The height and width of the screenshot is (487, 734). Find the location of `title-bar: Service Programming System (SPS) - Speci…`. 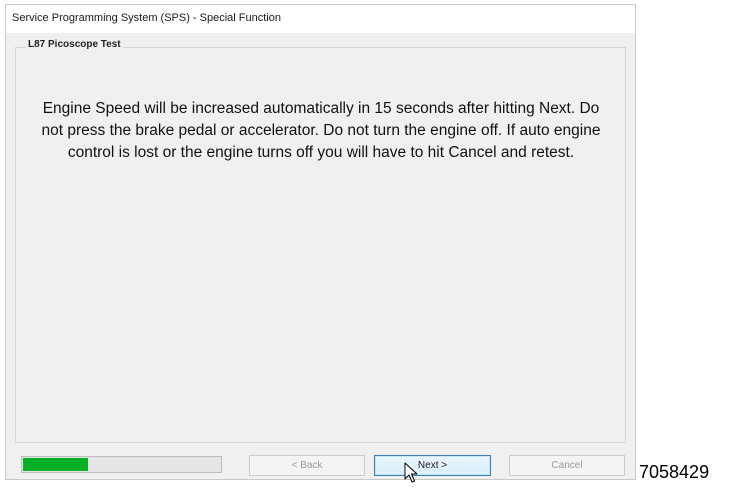

title-bar: Service Programming System (SPS) - Speci… is located at coordinates (320, 19).